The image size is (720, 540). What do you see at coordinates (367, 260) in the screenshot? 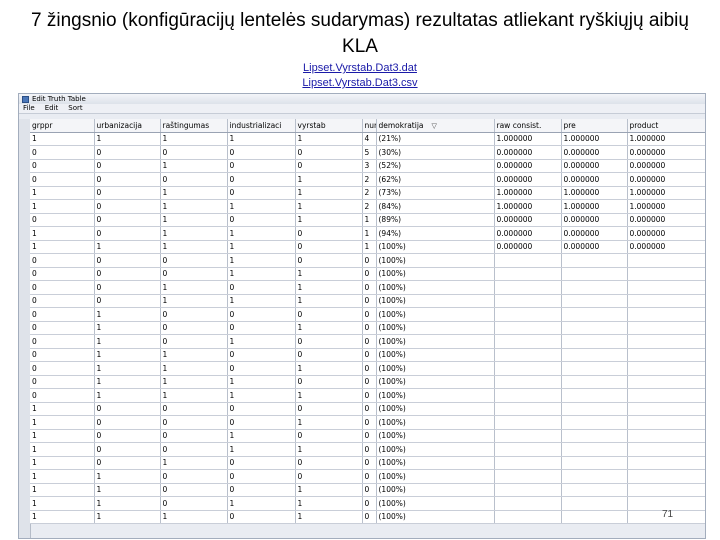
I see `table-row: 0 0 0 1 0 0 (100%)` at bounding box center [367, 260].